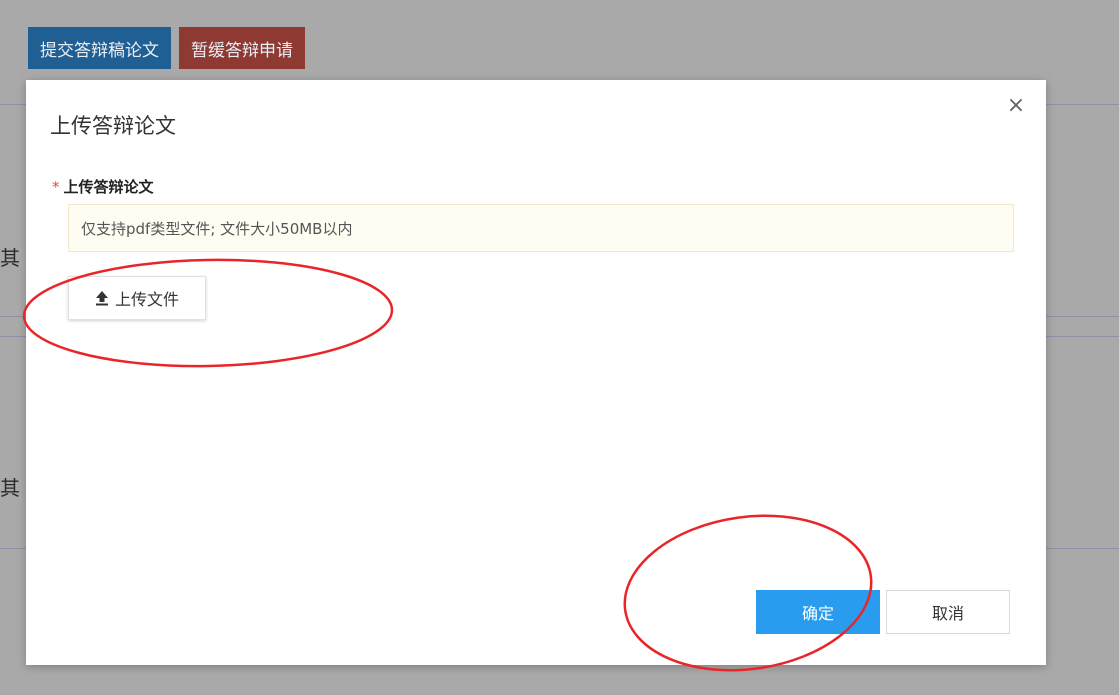 This screenshot has width=1119, height=695. I want to click on required-mark: *, so click(56, 187).